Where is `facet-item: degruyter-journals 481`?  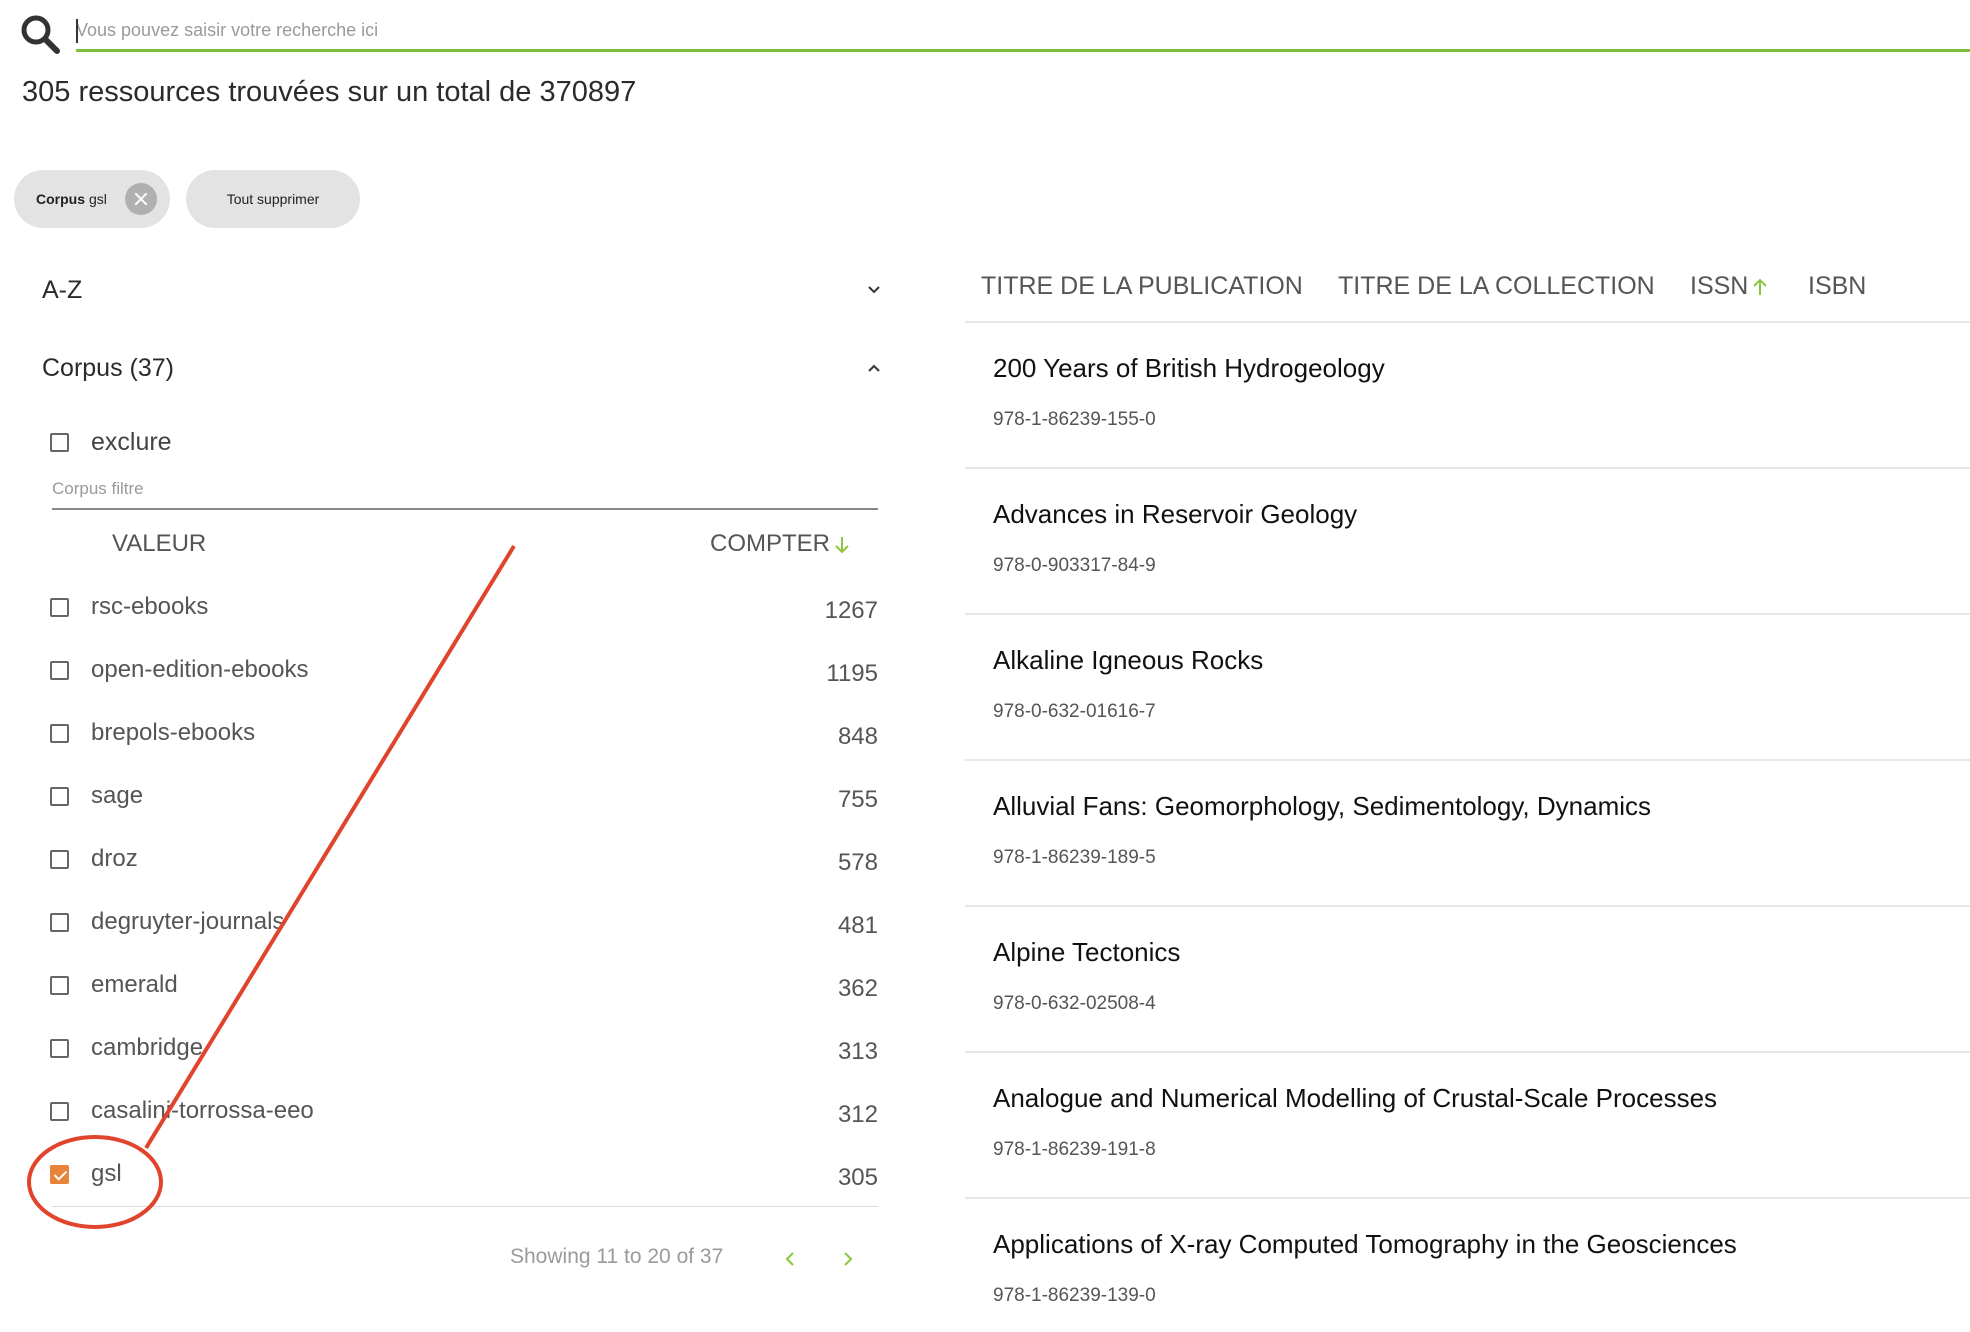 facet-item: degruyter-journals 481 is located at coordinates (464, 928).